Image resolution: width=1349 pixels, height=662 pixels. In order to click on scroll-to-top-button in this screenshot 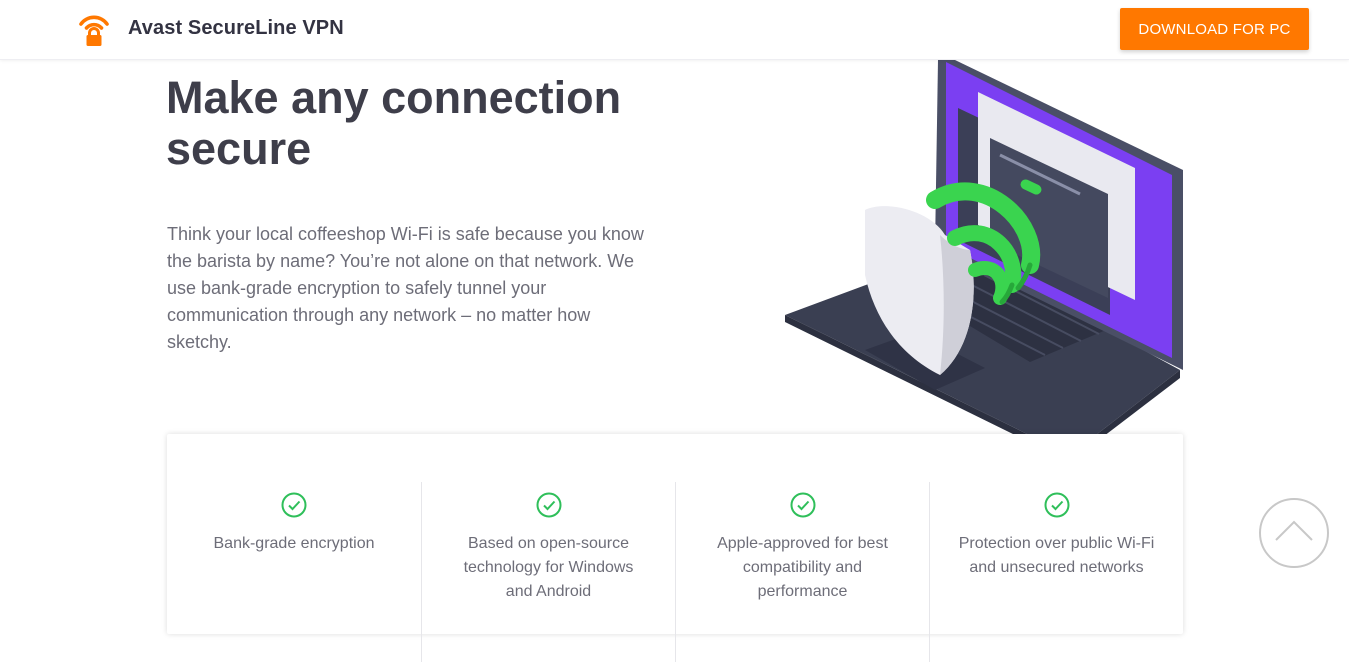, I will do `click(1294, 533)`.